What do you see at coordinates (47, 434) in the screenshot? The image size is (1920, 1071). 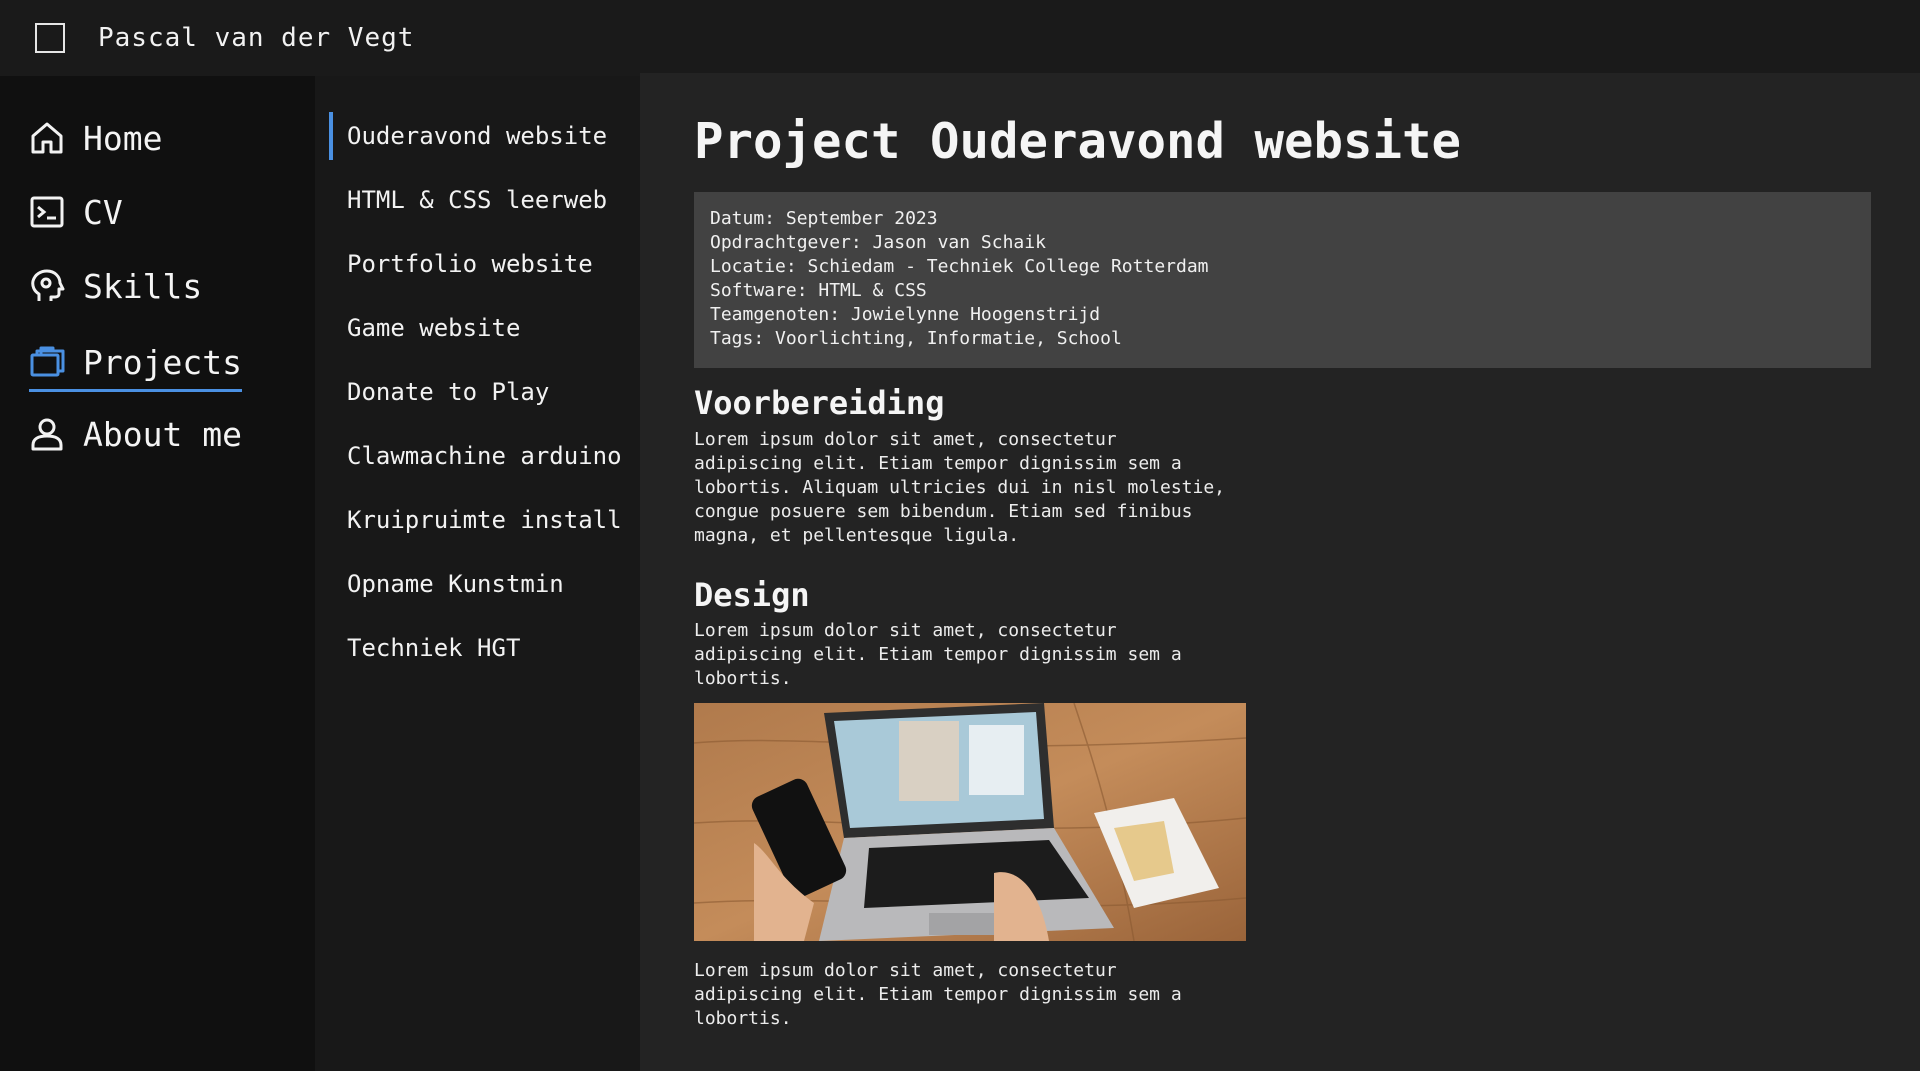 I see `user-icon` at bounding box center [47, 434].